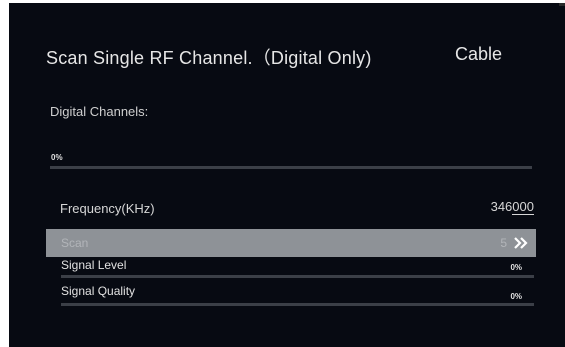  Describe the element at coordinates (57, 157) in the screenshot. I see `scan-progress-percent: 0%` at that location.